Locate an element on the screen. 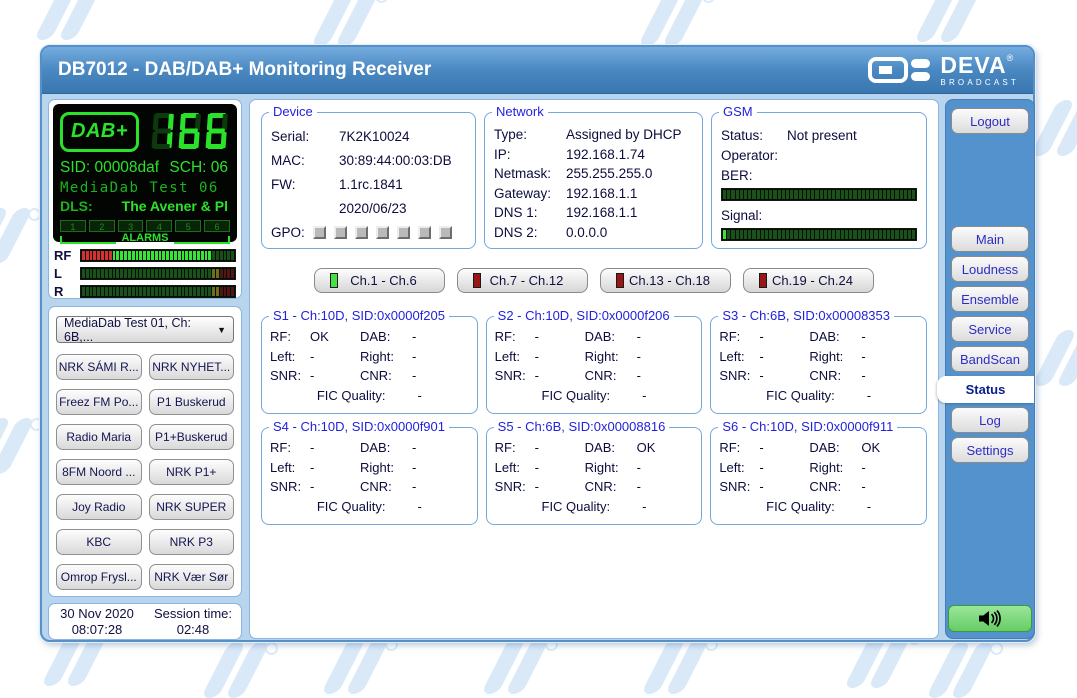 The height and width of the screenshot is (698, 1077). deva-logo: DEVA® BROADCAST is located at coordinates (943, 69).